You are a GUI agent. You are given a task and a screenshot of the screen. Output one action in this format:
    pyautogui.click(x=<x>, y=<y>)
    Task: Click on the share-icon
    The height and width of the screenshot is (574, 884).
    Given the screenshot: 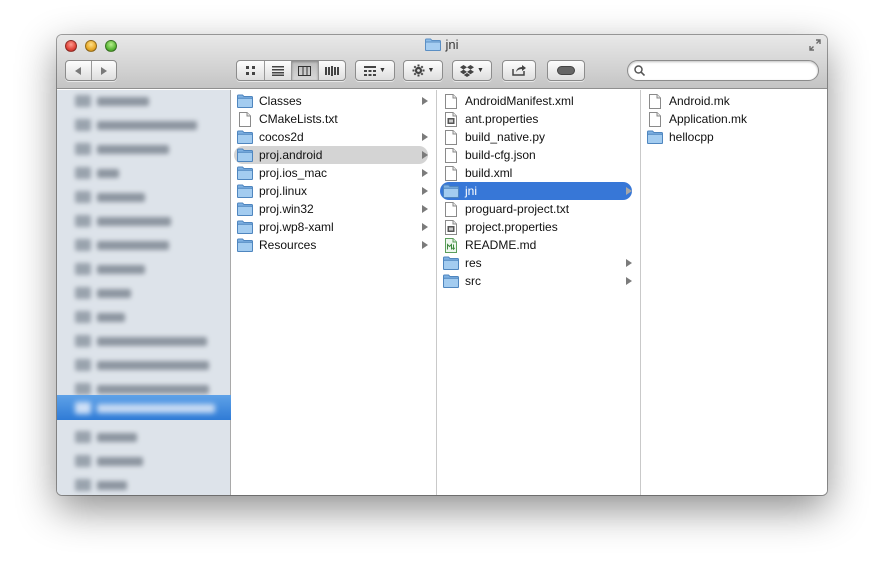 What is the action you would take?
    pyautogui.click(x=519, y=70)
    